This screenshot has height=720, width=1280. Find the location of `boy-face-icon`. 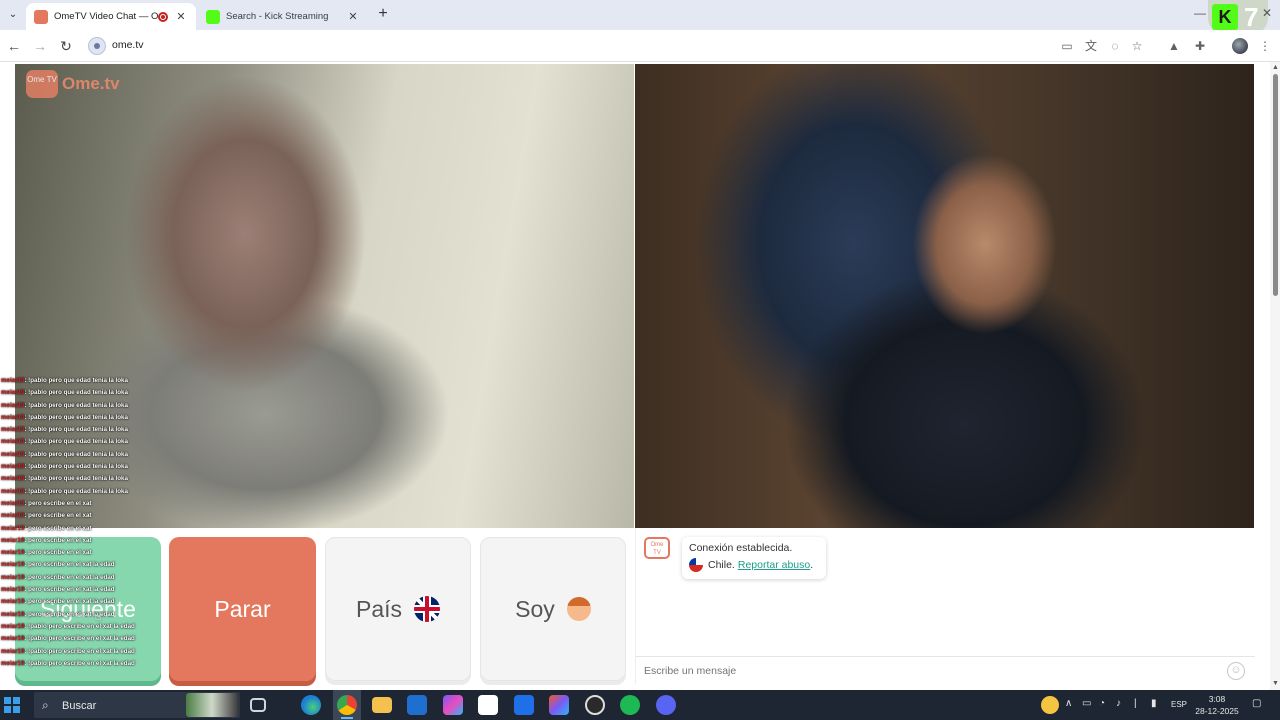

boy-face-icon is located at coordinates (578, 609).